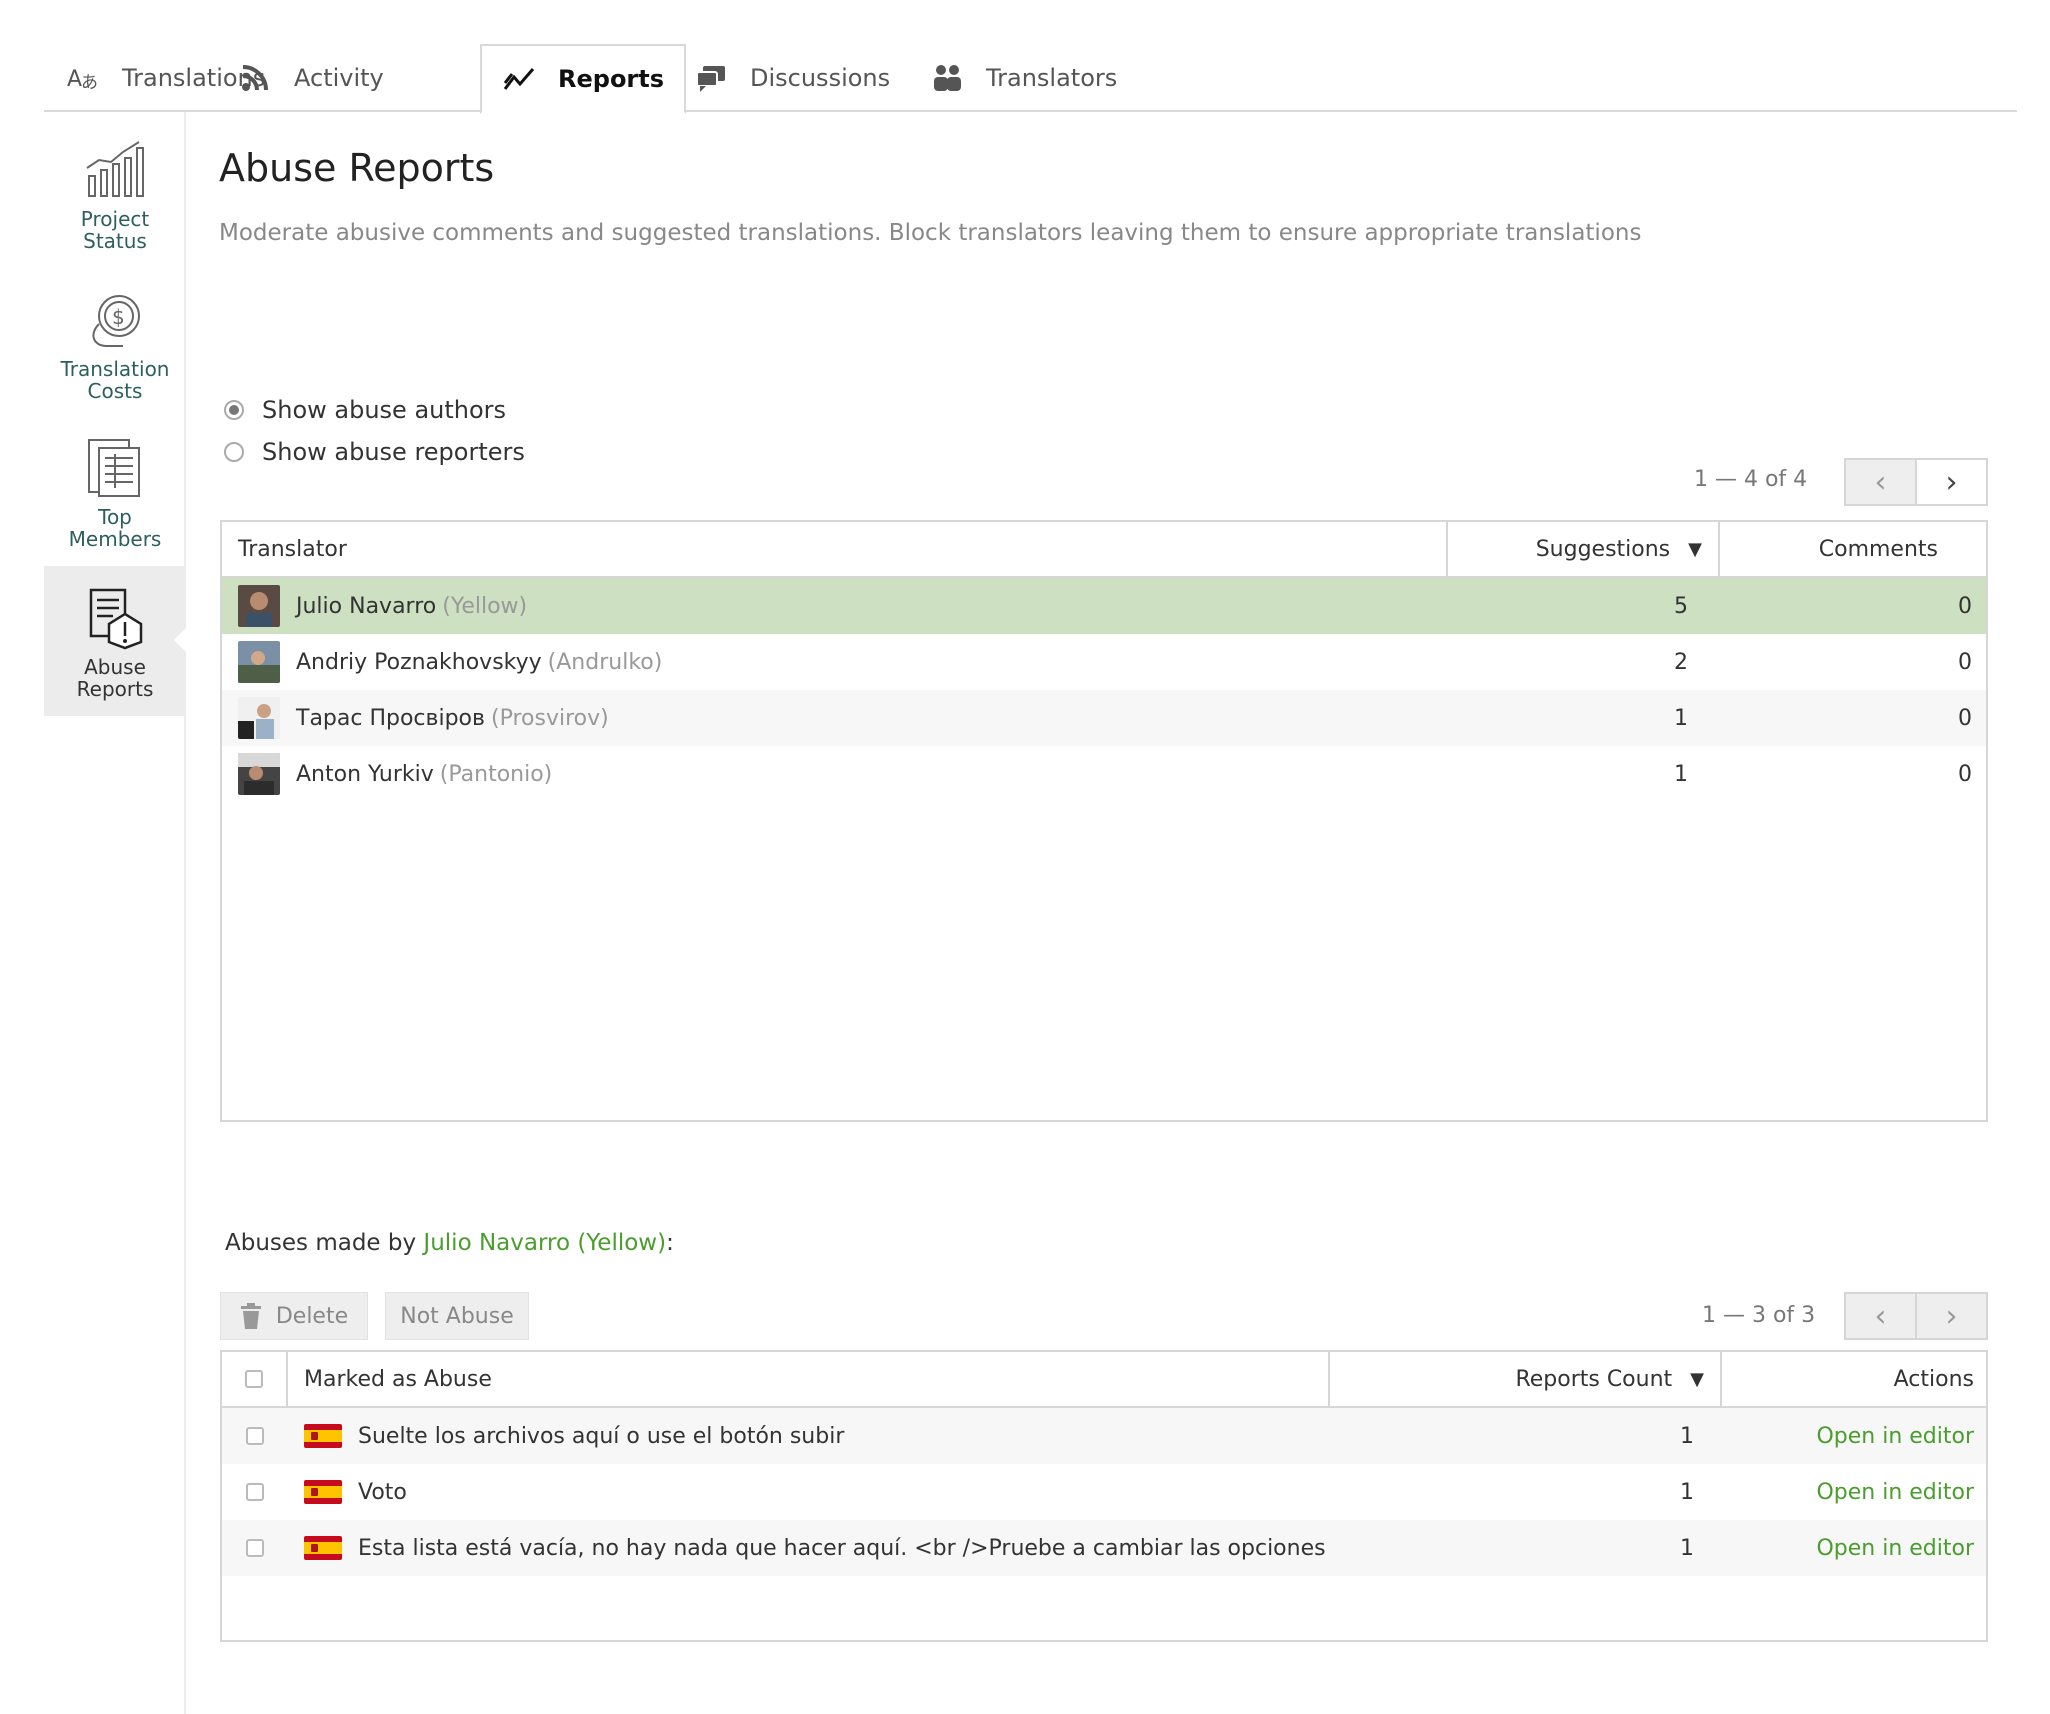  What do you see at coordinates (1681, 606) in the screenshot?
I see `suggestions-count: 5` at bounding box center [1681, 606].